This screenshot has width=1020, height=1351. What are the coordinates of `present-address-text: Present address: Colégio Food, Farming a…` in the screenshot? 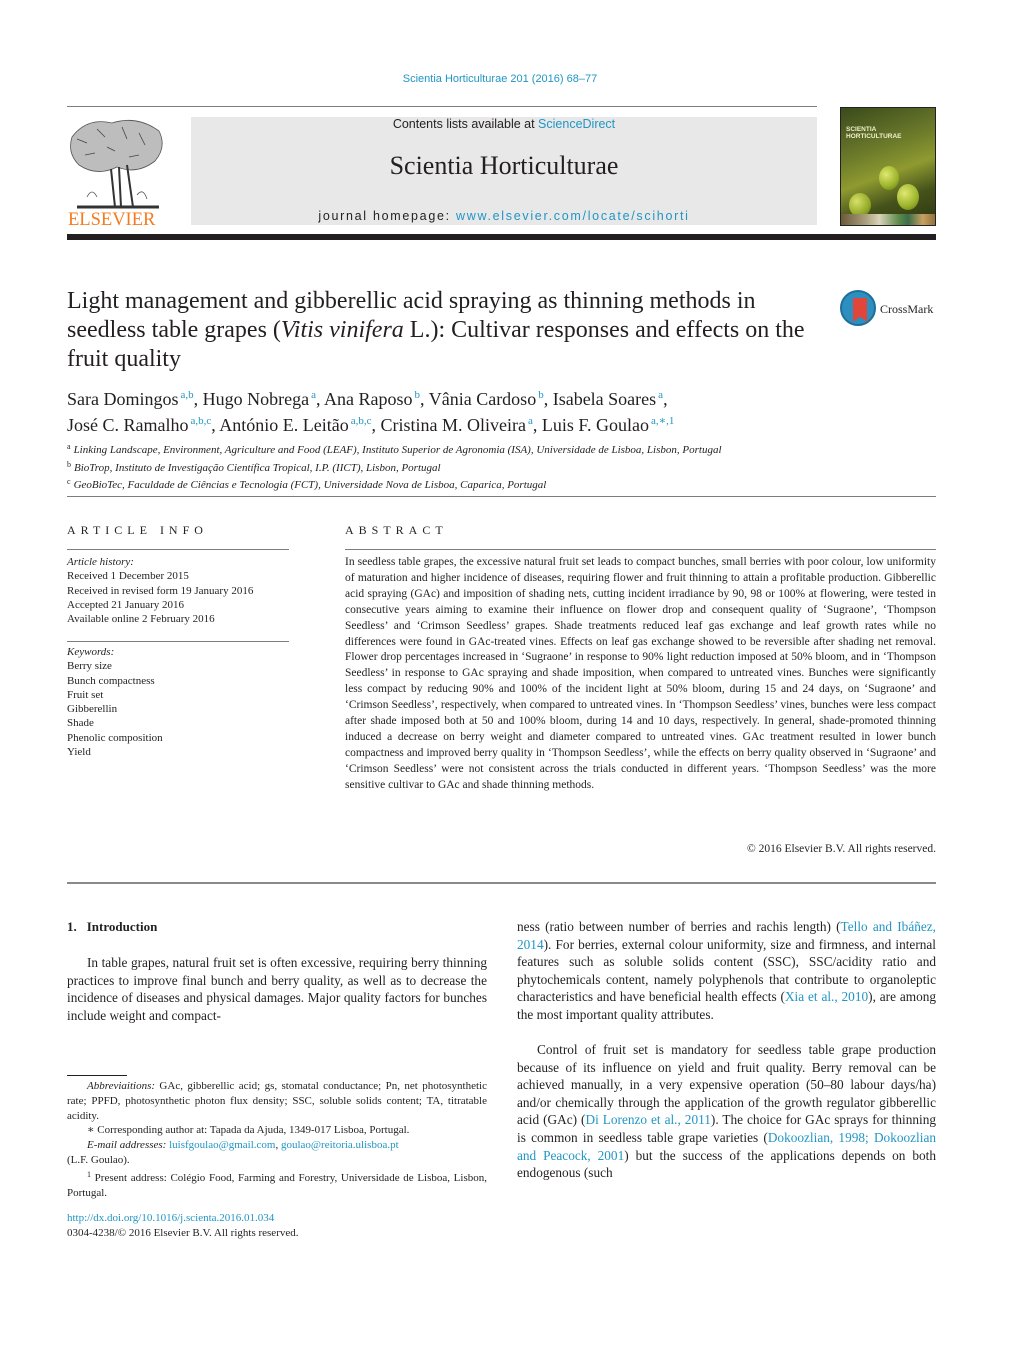 It's located at (277, 1185).